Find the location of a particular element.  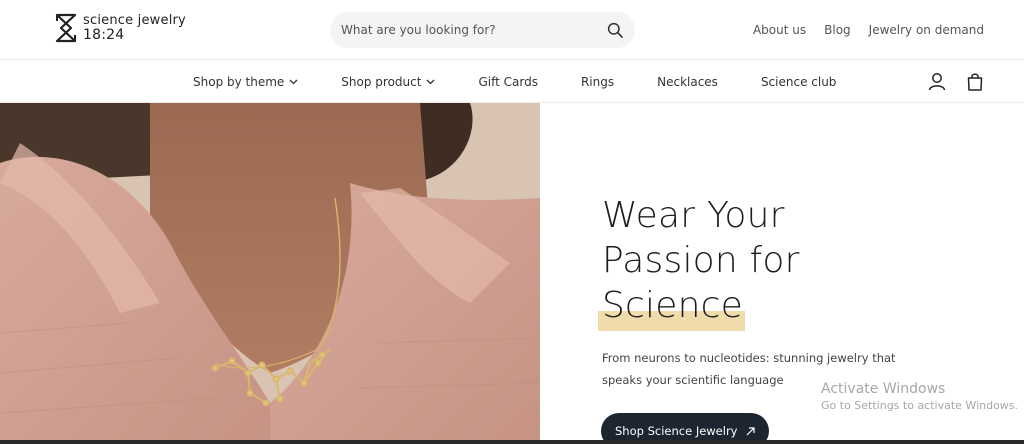

headline-line-2: Passion for is located at coordinates (701, 260).